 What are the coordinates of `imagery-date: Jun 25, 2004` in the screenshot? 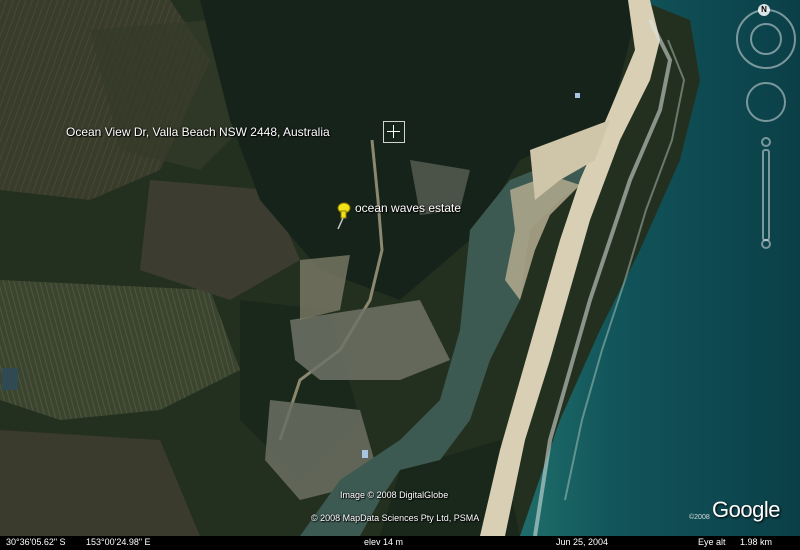 It's located at (582, 542).